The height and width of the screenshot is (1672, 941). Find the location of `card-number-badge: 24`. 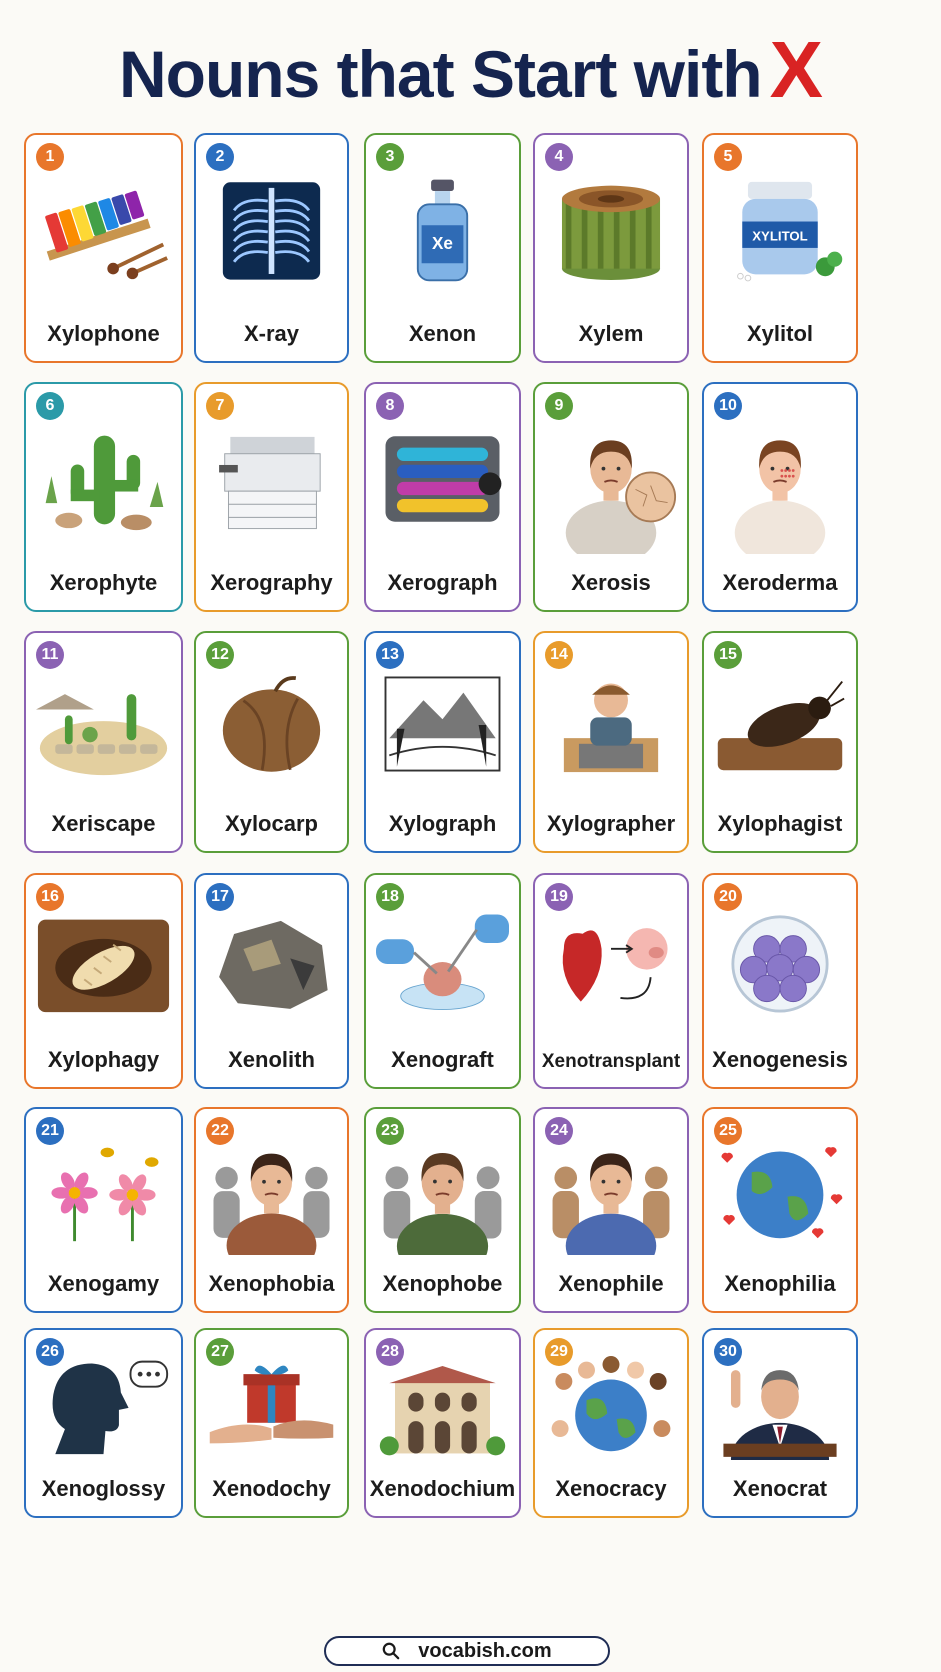

card-number-badge: 24 is located at coordinates (559, 1131).